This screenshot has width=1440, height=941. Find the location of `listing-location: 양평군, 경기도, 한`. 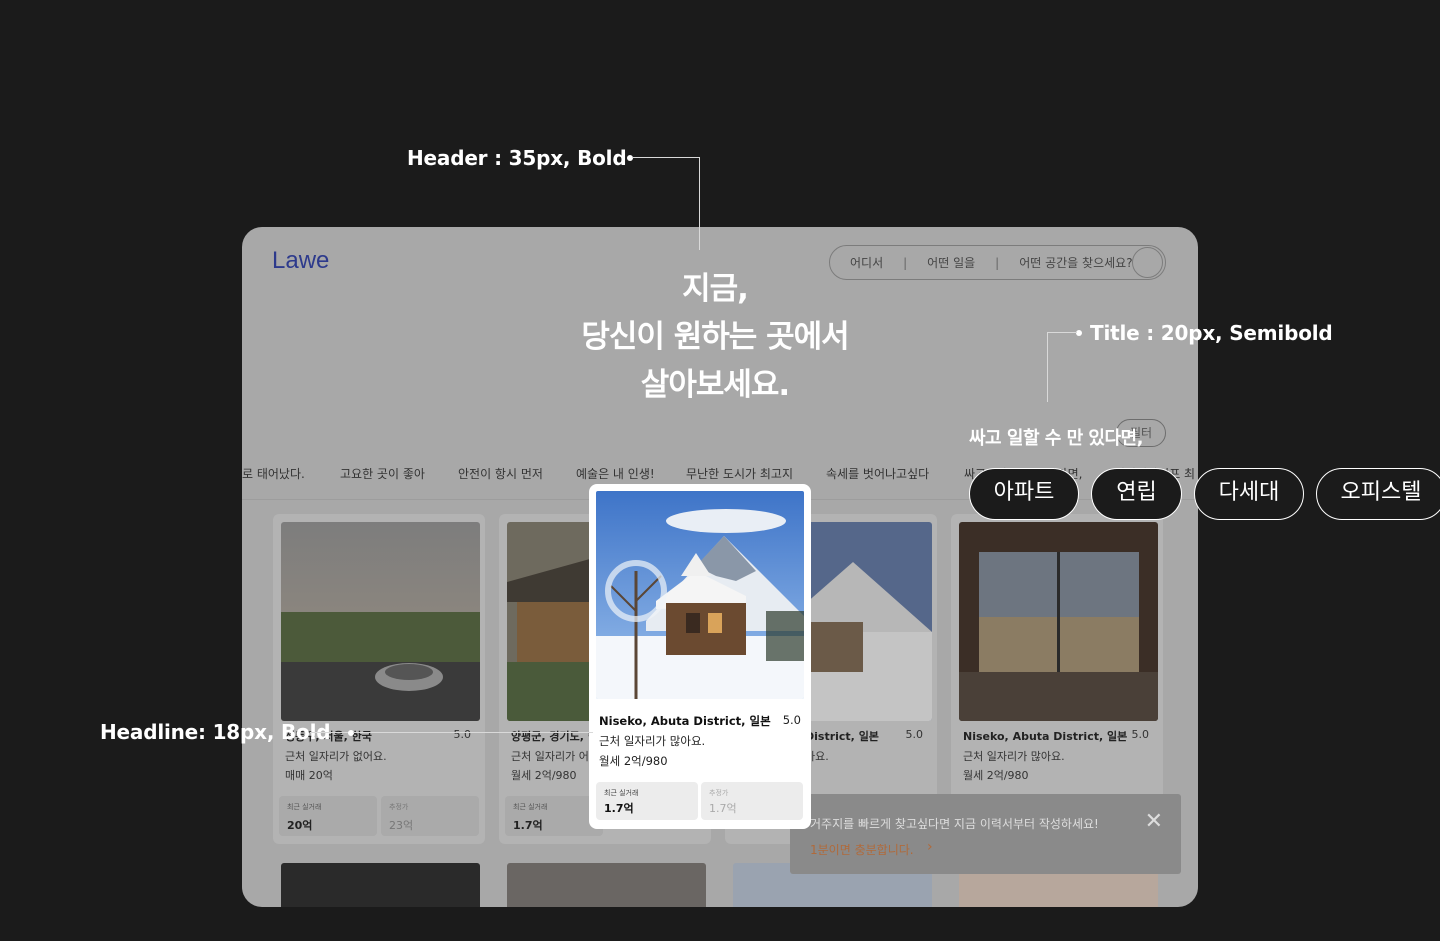

listing-location: 양평군, 경기도, 한 is located at coordinates (554, 736).